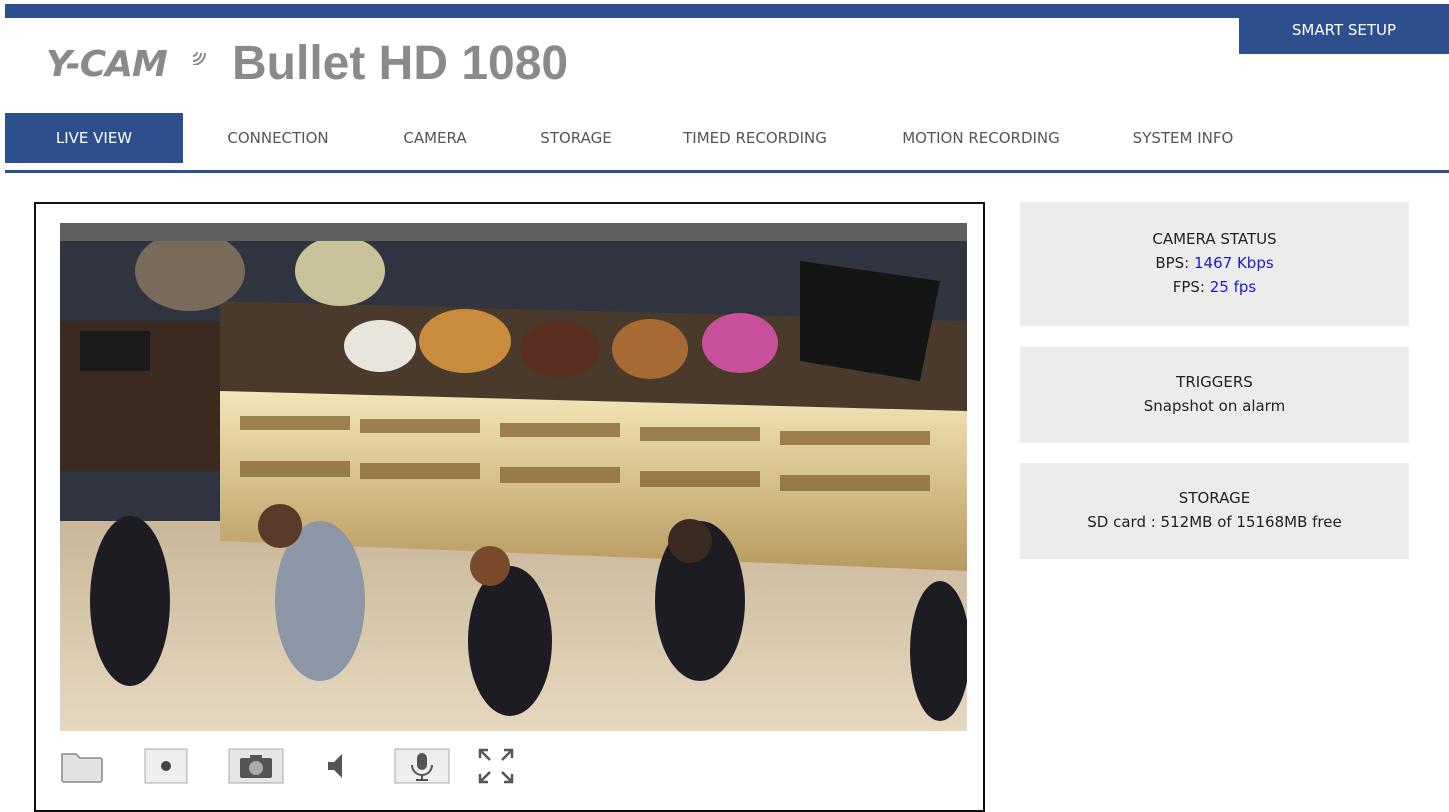 The image size is (1449, 812). Describe the element at coordinates (400, 63) in the screenshot. I see `product-title: Bullet HD 1080` at that location.